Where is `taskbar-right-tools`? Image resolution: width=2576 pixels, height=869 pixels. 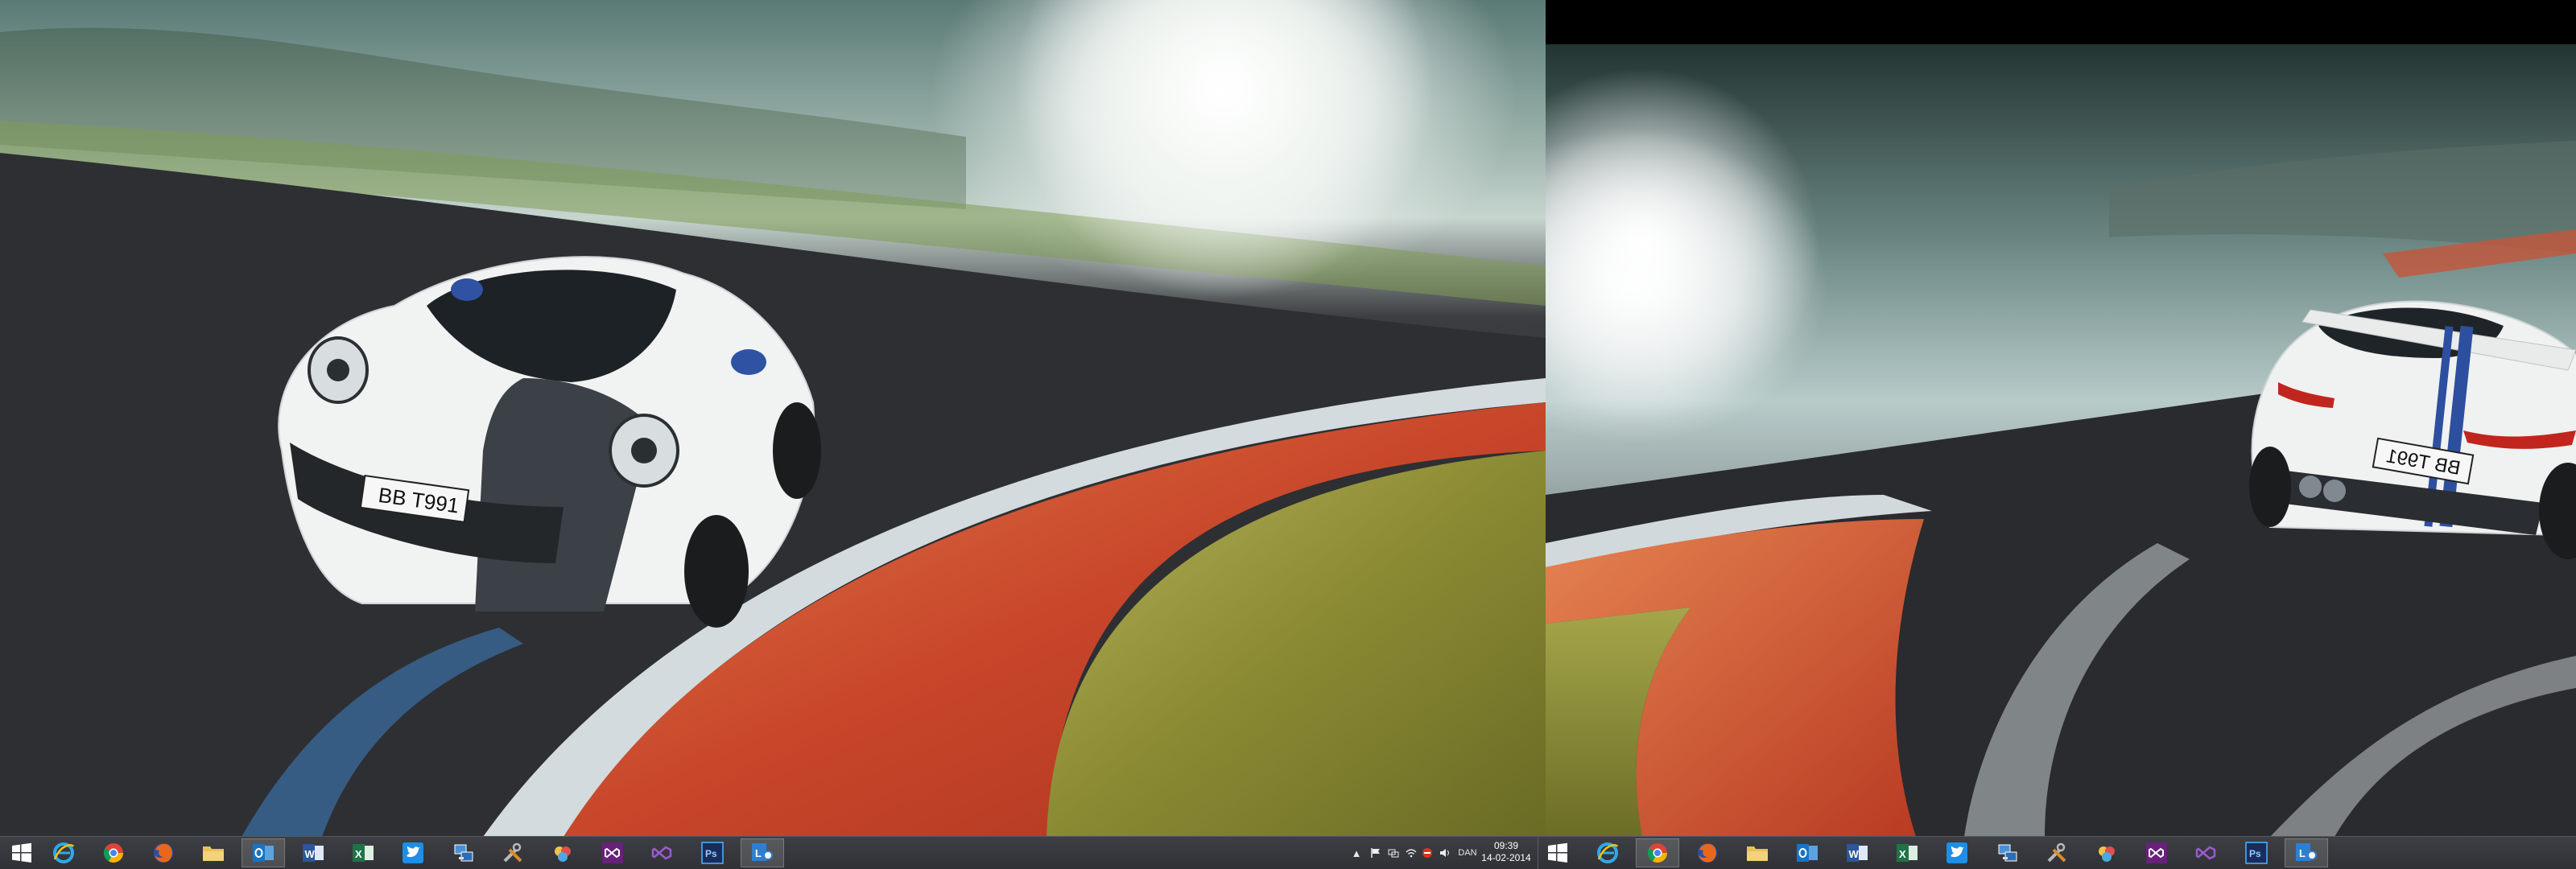
taskbar-right-tools is located at coordinates (2057, 852).